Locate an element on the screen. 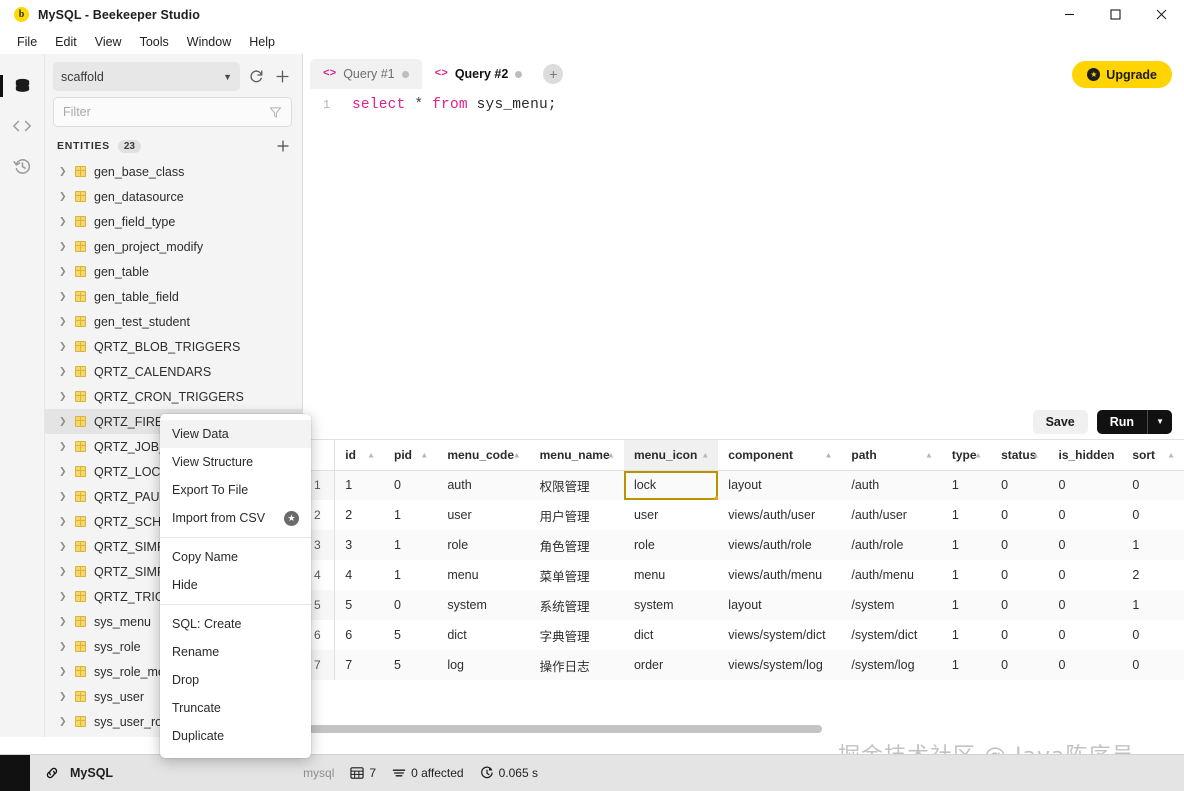 The width and height of the screenshot is (1184, 791). filter-icon is located at coordinates (275, 112).